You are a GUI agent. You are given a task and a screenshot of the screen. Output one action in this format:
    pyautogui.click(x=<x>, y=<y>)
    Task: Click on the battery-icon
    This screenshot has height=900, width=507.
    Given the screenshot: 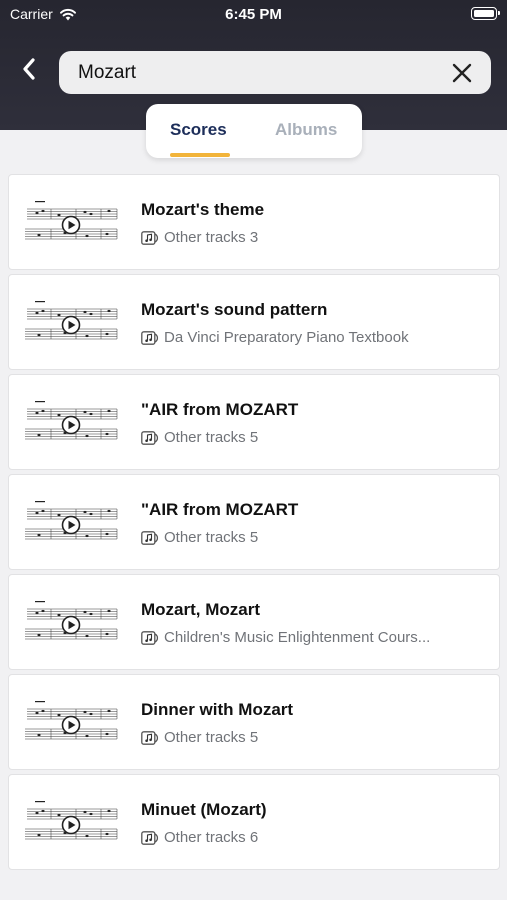 What is the action you would take?
    pyautogui.click(x=485, y=13)
    